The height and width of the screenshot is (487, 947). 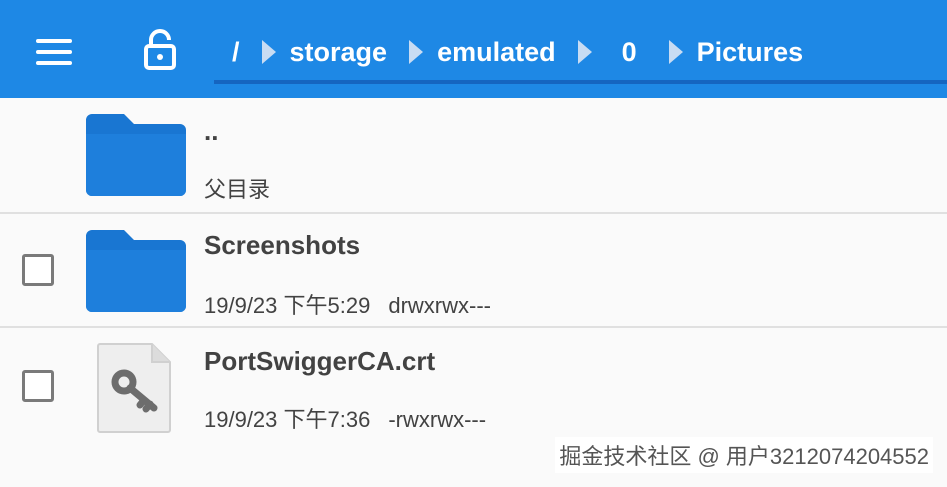 I want to click on watermark: 掘金技术社区 @ 用户3212074204552, so click(x=744, y=455).